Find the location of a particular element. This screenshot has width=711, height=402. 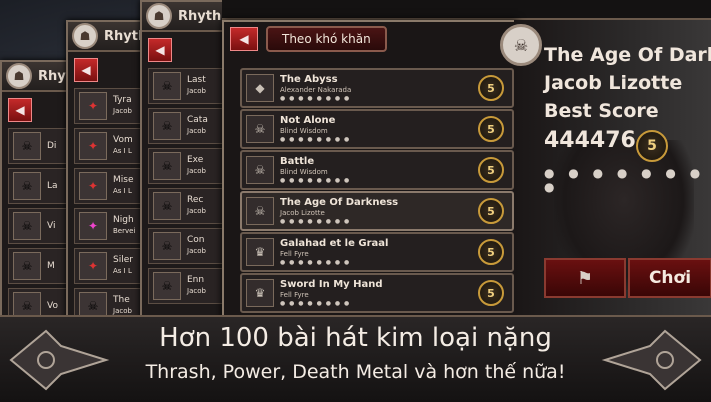

sort-by-difficulty-tab: Theo khó khăn is located at coordinates (326, 39).